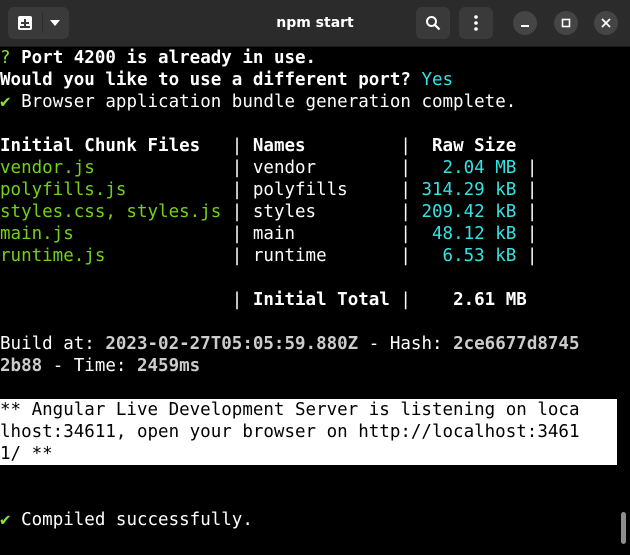 This screenshot has width=630, height=555. Describe the element at coordinates (100, 366) in the screenshot. I see `build-info-line-2: 2b88 - Time: 2459ms` at that location.